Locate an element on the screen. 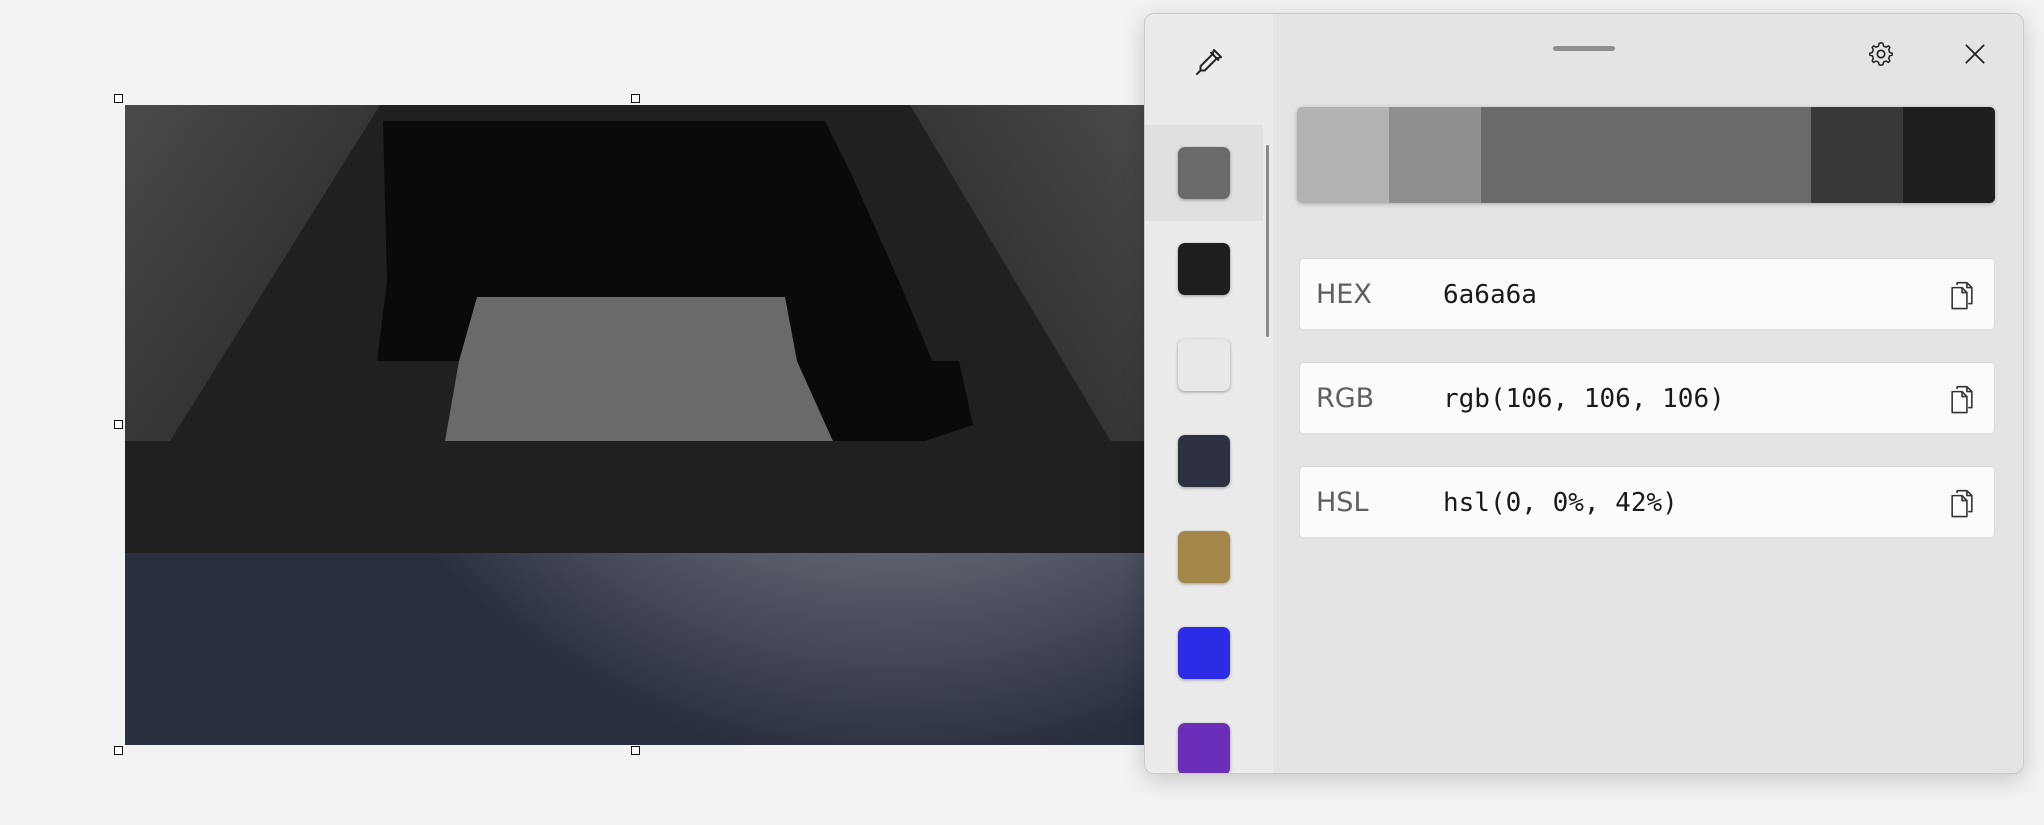  color-history-sidebar is located at coordinates (1209, 393).